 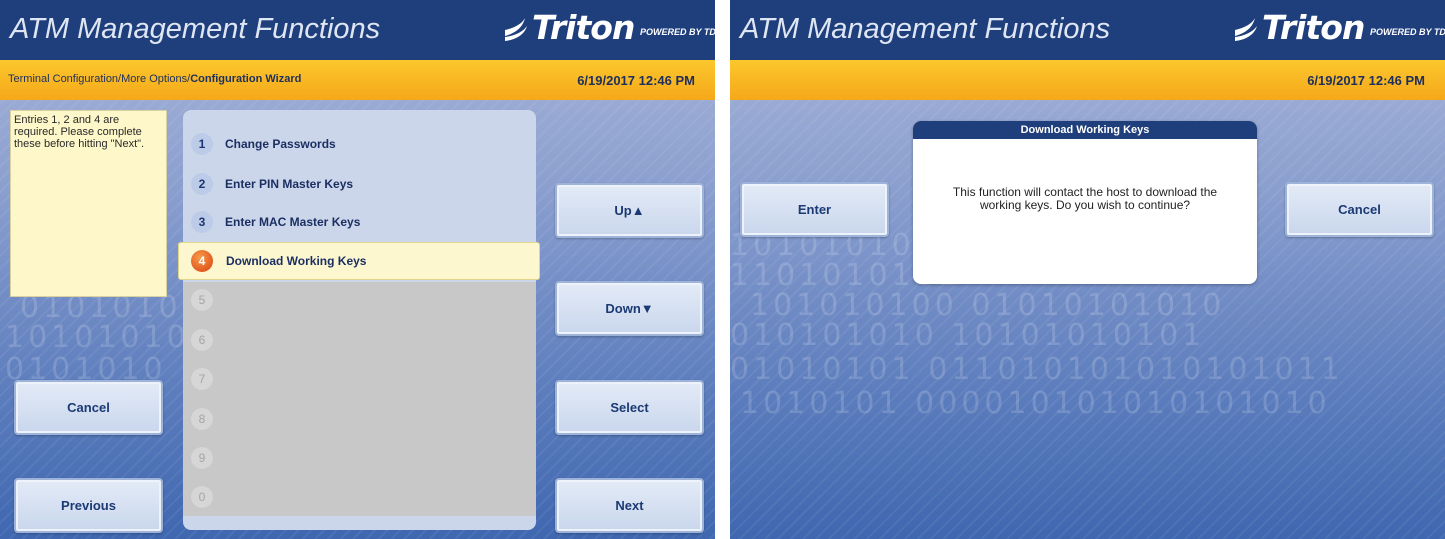 I want to click on previous-button: Previous, so click(x=88, y=505).